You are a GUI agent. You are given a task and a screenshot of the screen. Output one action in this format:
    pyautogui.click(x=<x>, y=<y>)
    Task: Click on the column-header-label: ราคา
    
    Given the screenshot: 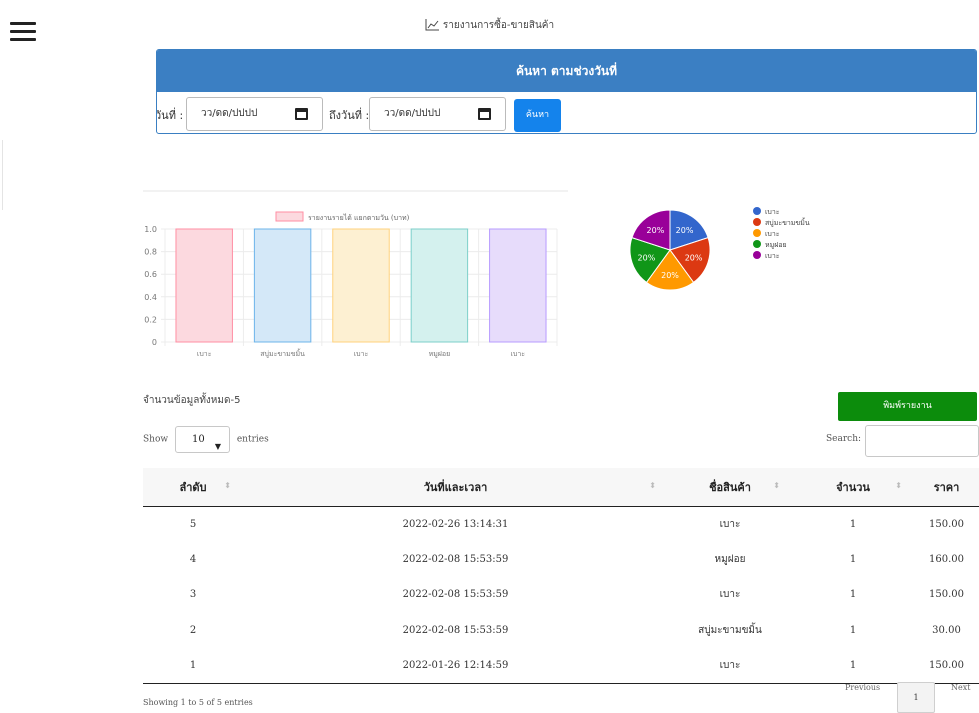 What is the action you would take?
    pyautogui.click(x=946, y=487)
    